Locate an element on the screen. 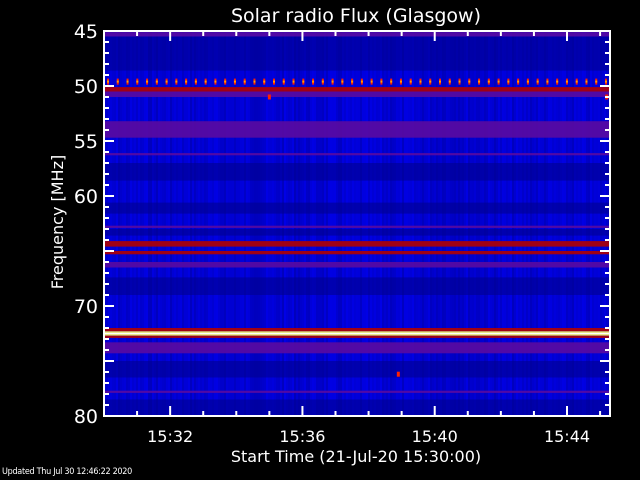  x-axis-label: Start Time (21-Jul-20 15:30:00) is located at coordinates (356, 456).